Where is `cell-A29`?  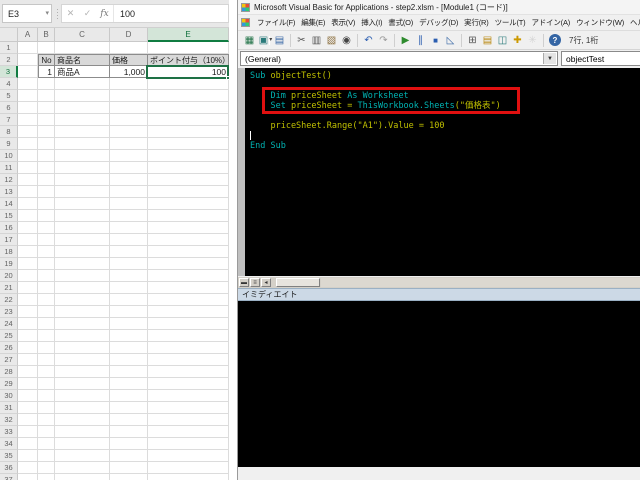 cell-A29 is located at coordinates (28, 384).